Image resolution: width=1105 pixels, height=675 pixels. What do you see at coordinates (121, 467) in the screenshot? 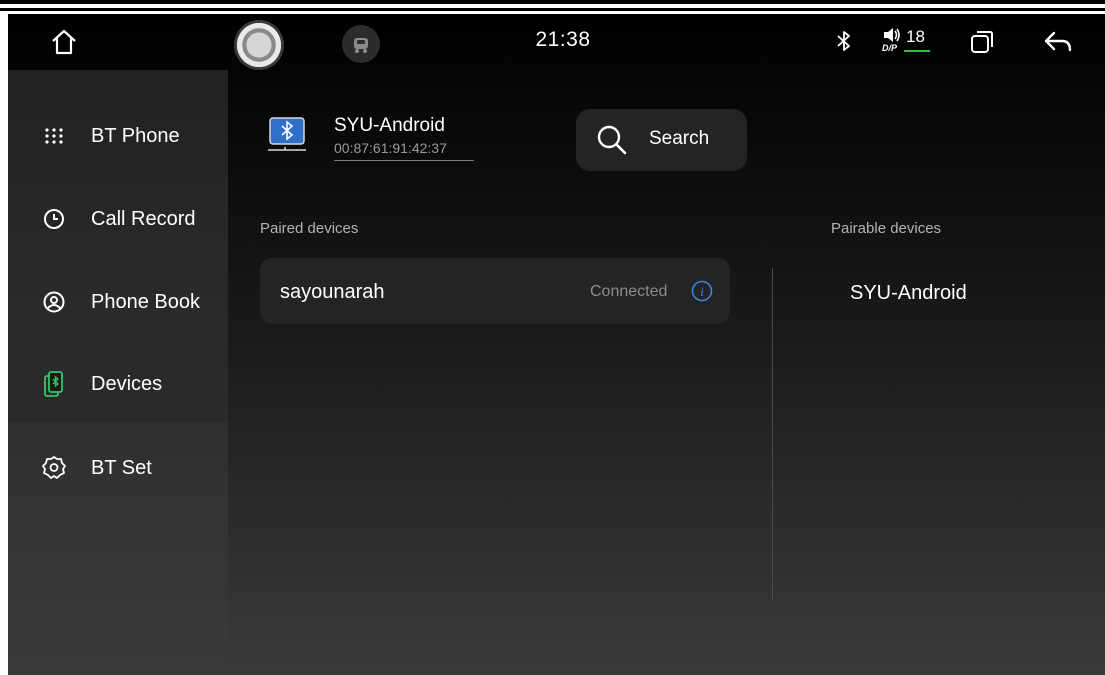
I see `sidebar-item-label: BT Set` at bounding box center [121, 467].